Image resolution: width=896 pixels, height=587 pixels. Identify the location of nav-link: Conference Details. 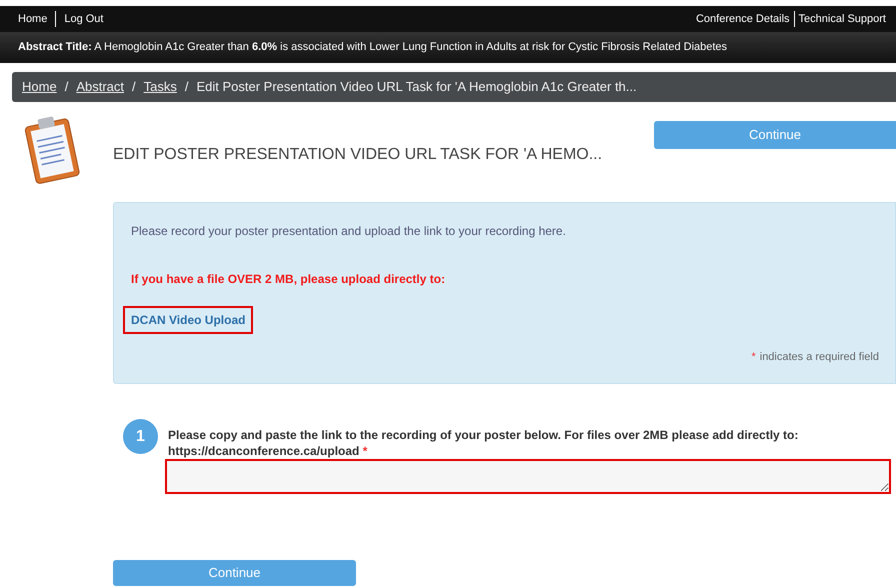
(743, 19).